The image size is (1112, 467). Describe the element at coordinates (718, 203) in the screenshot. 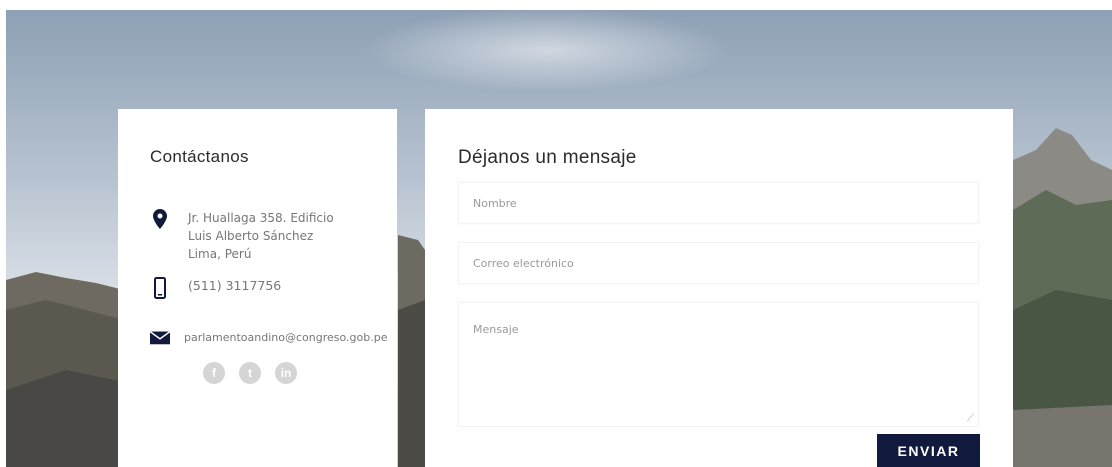

I see `name-input: Nombre` at that location.